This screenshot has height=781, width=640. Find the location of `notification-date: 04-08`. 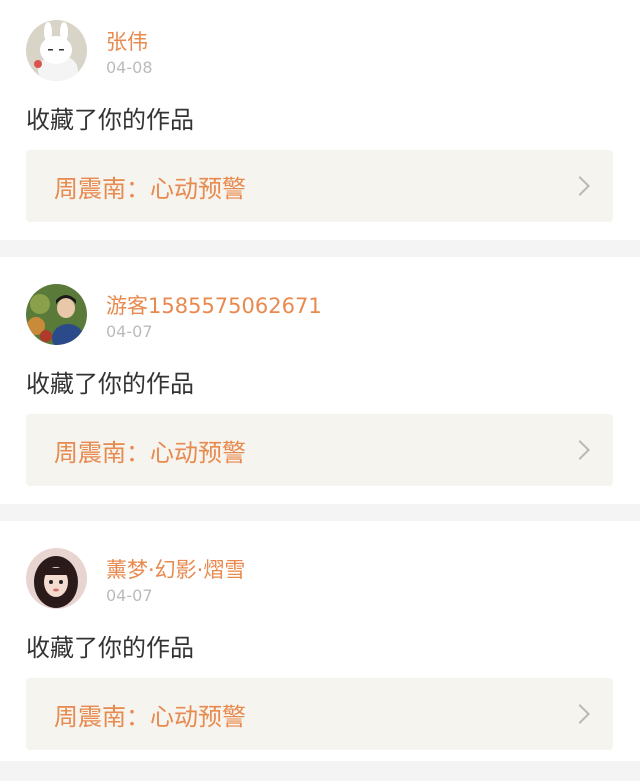

notification-date: 04-08 is located at coordinates (129, 67).